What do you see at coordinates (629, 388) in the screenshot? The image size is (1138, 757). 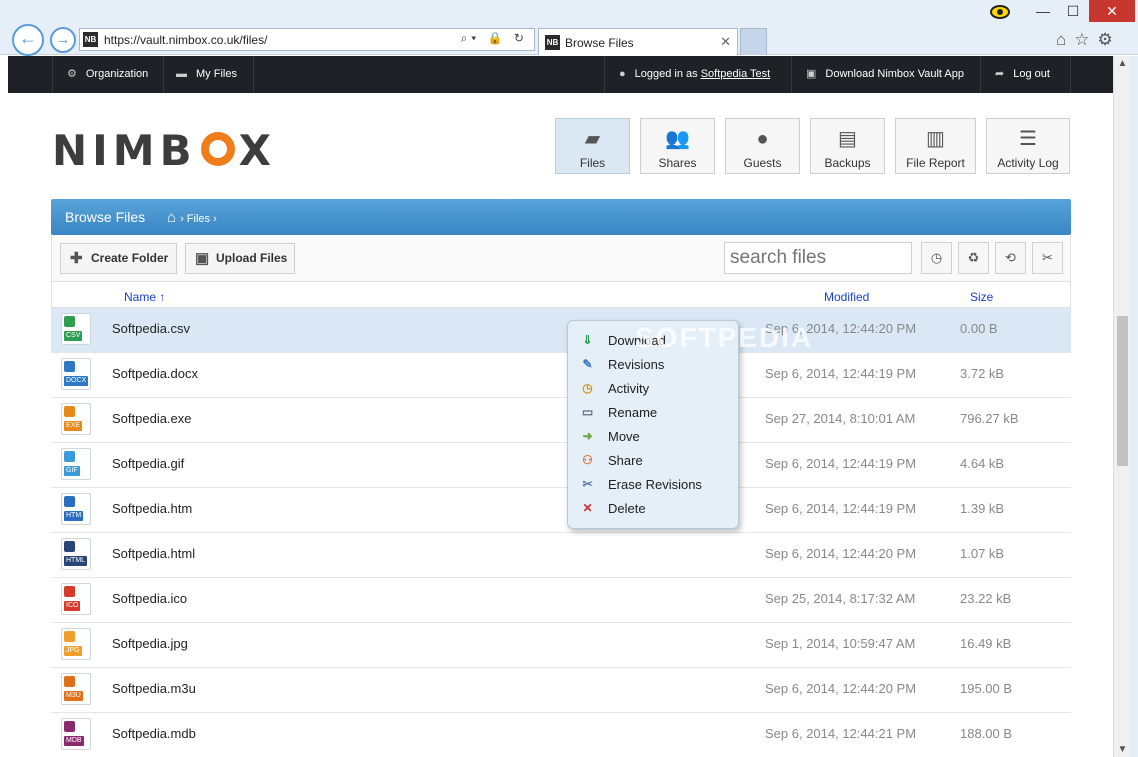 I see `context-menu-label: Activity` at bounding box center [629, 388].